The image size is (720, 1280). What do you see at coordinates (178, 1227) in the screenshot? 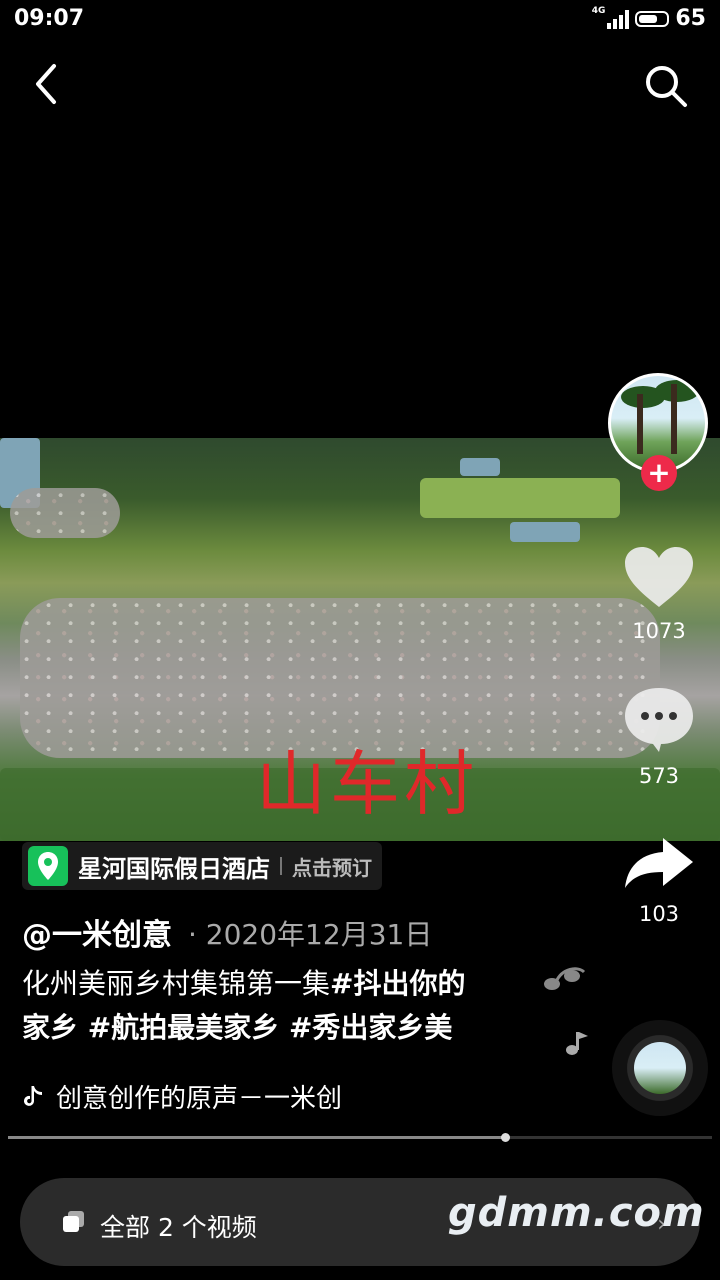
I see `collection-label: 全部 2 个视频` at bounding box center [178, 1227].